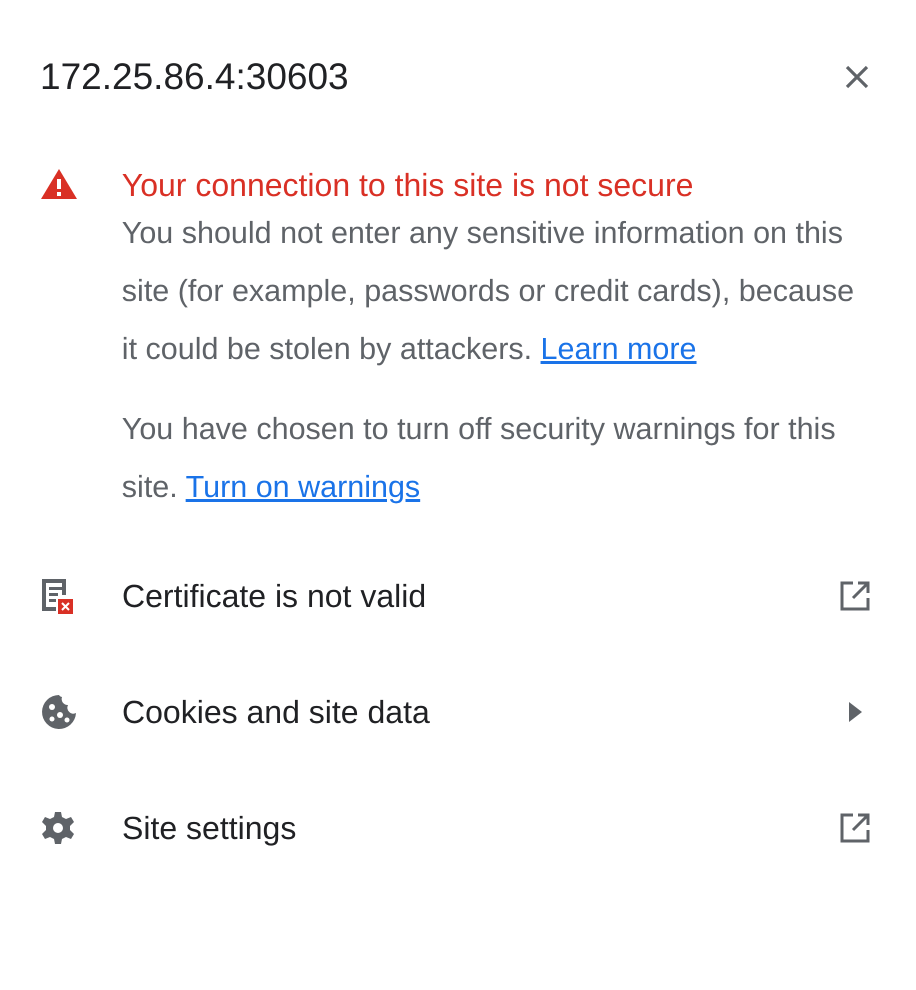 Image resolution: width=916 pixels, height=990 pixels. What do you see at coordinates (57, 596) in the screenshot?
I see `certificate-icon` at bounding box center [57, 596].